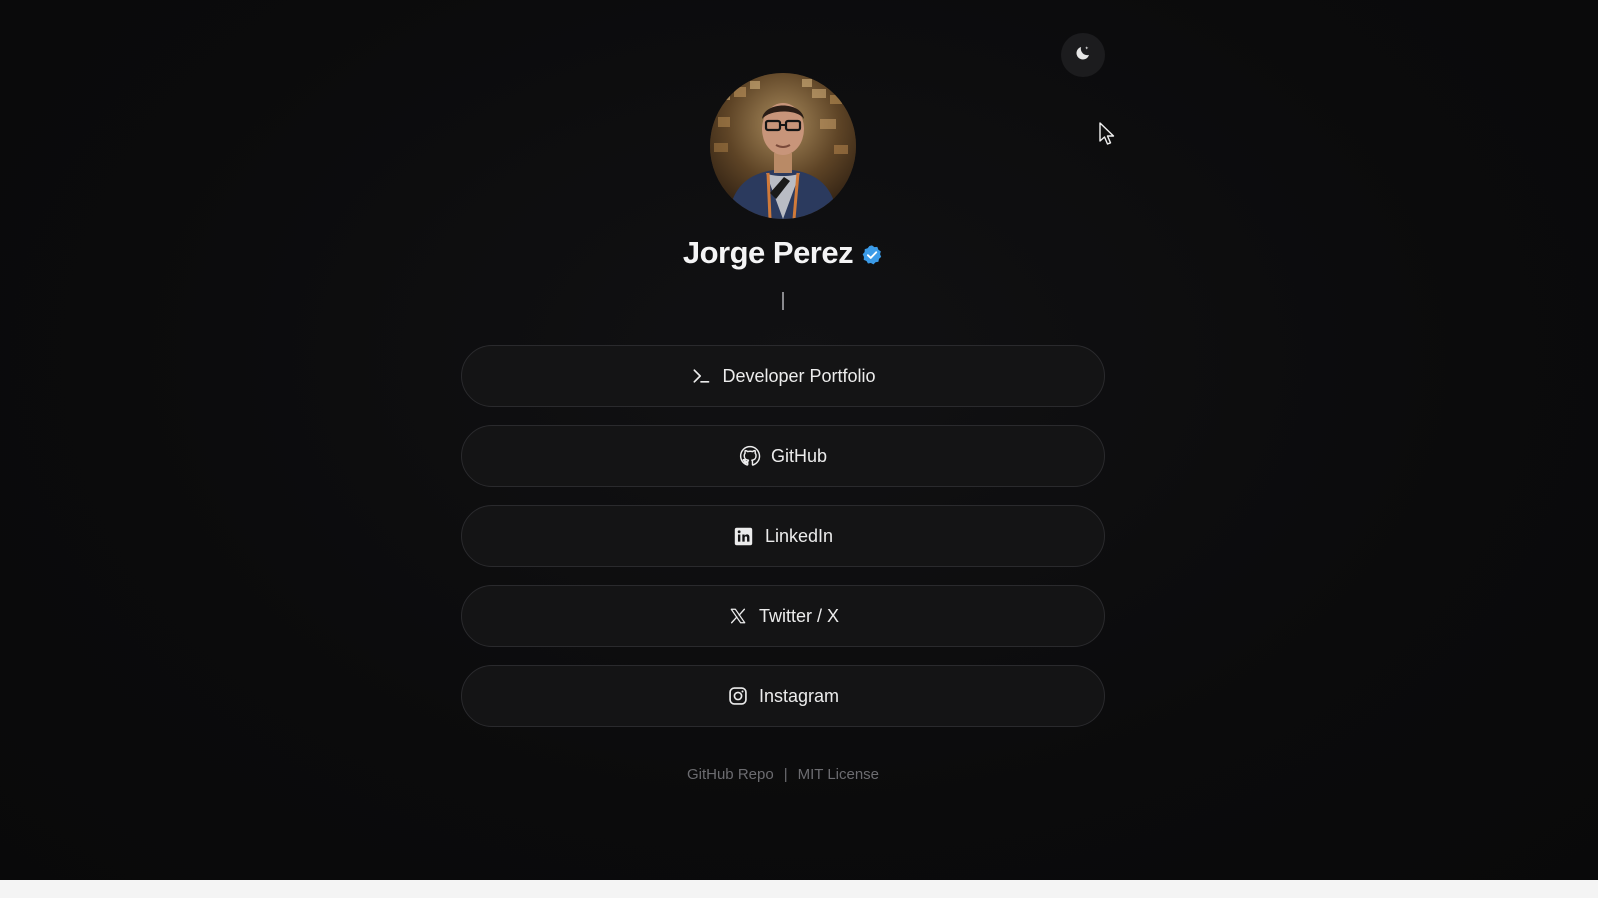  I want to click on github-link: GitHub, so click(783, 456).